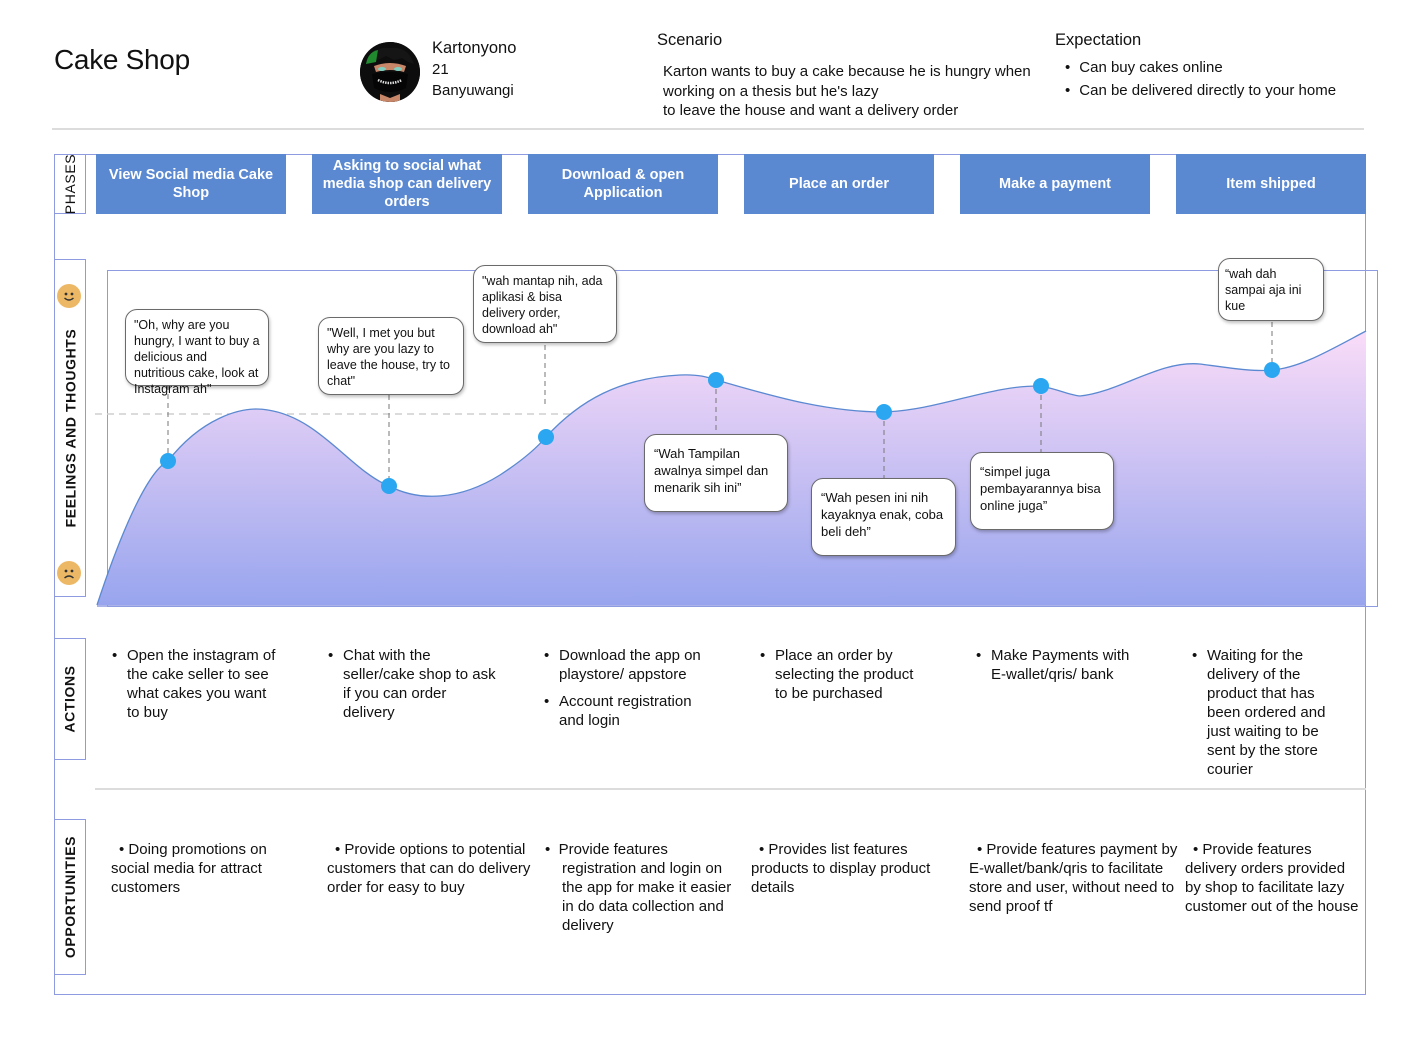 The height and width of the screenshot is (1043, 1419). I want to click on persona-avatar-icon, so click(390, 72).